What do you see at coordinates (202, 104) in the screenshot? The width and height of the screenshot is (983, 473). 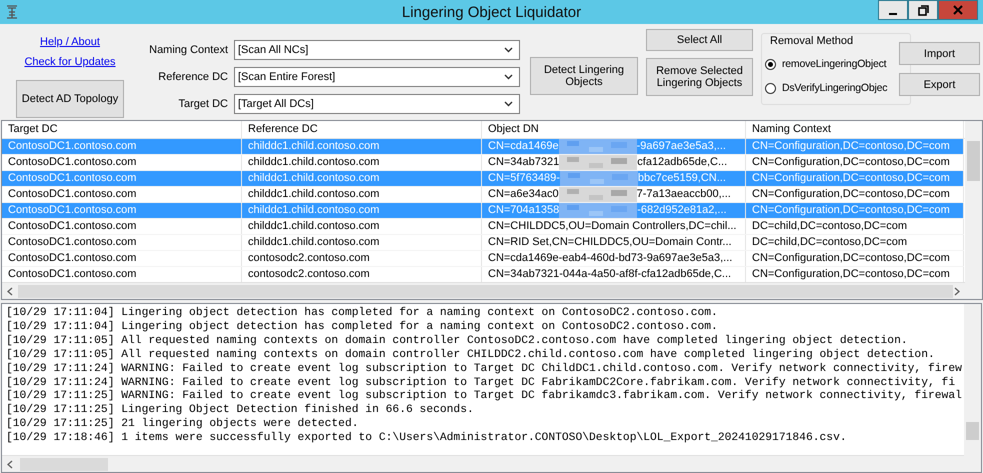 I see `field-label: Target DC` at bounding box center [202, 104].